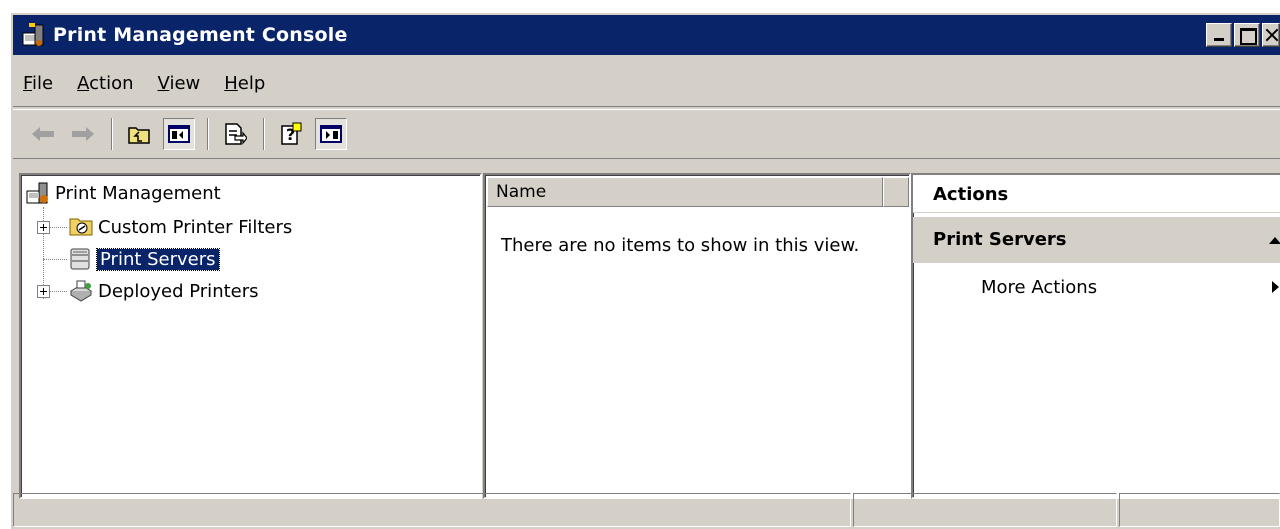 The height and width of the screenshot is (529, 1280). I want to click on menu-file-accel: F, so click(28, 83).